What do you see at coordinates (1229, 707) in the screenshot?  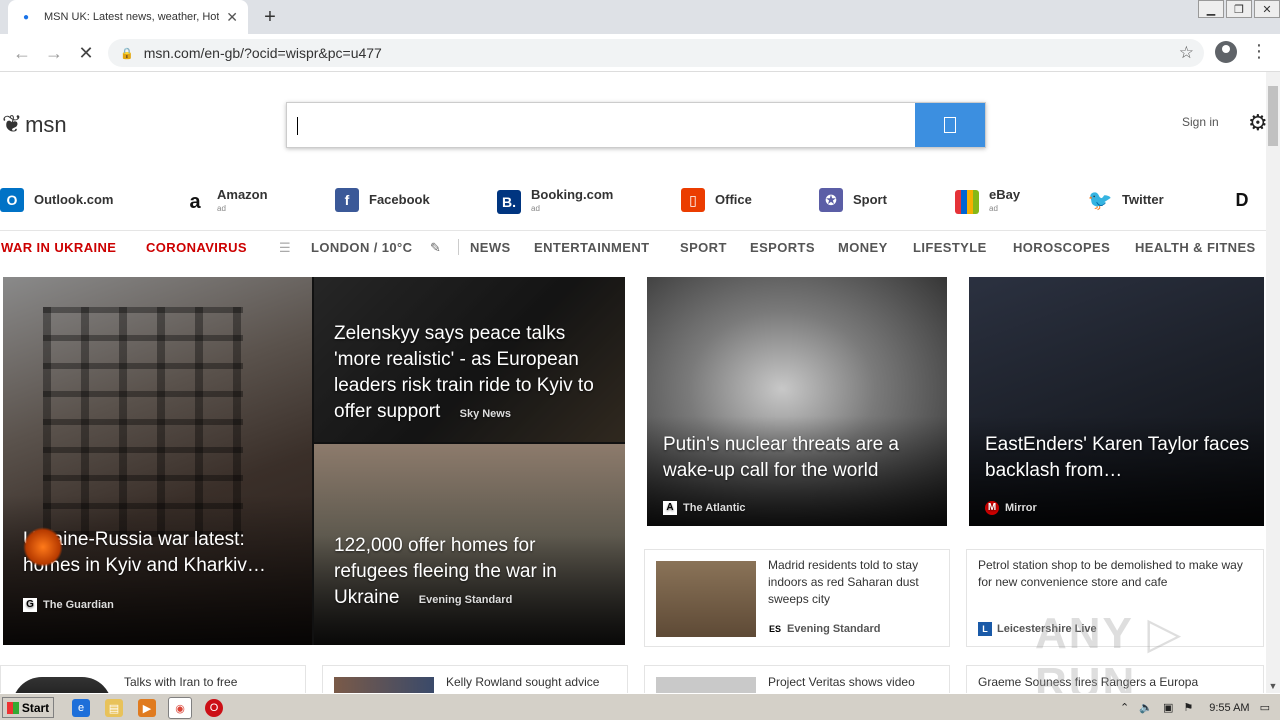 I see `clock-time: 9:55 AM` at bounding box center [1229, 707].